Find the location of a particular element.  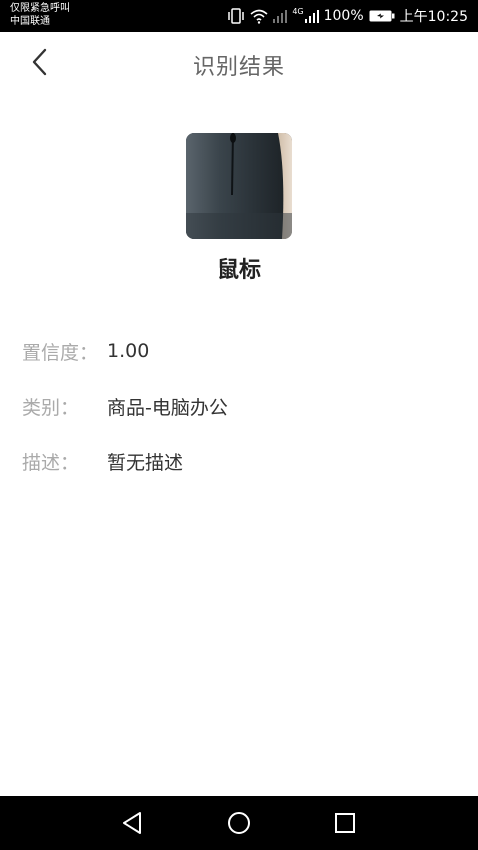

confidence-row: 置信度： 1.00 is located at coordinates (85, 351).